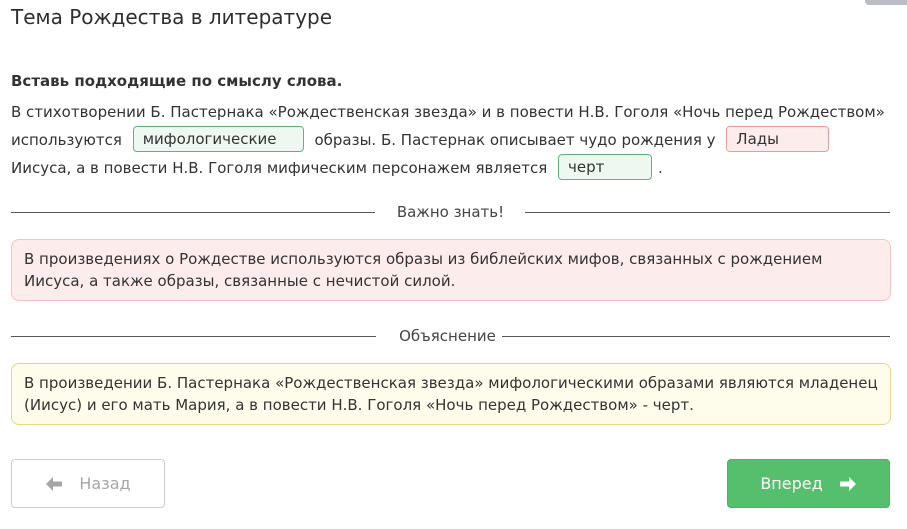  What do you see at coordinates (172, 17) in the screenshot?
I see `page-title: Тема Рождества в литературе` at bounding box center [172, 17].